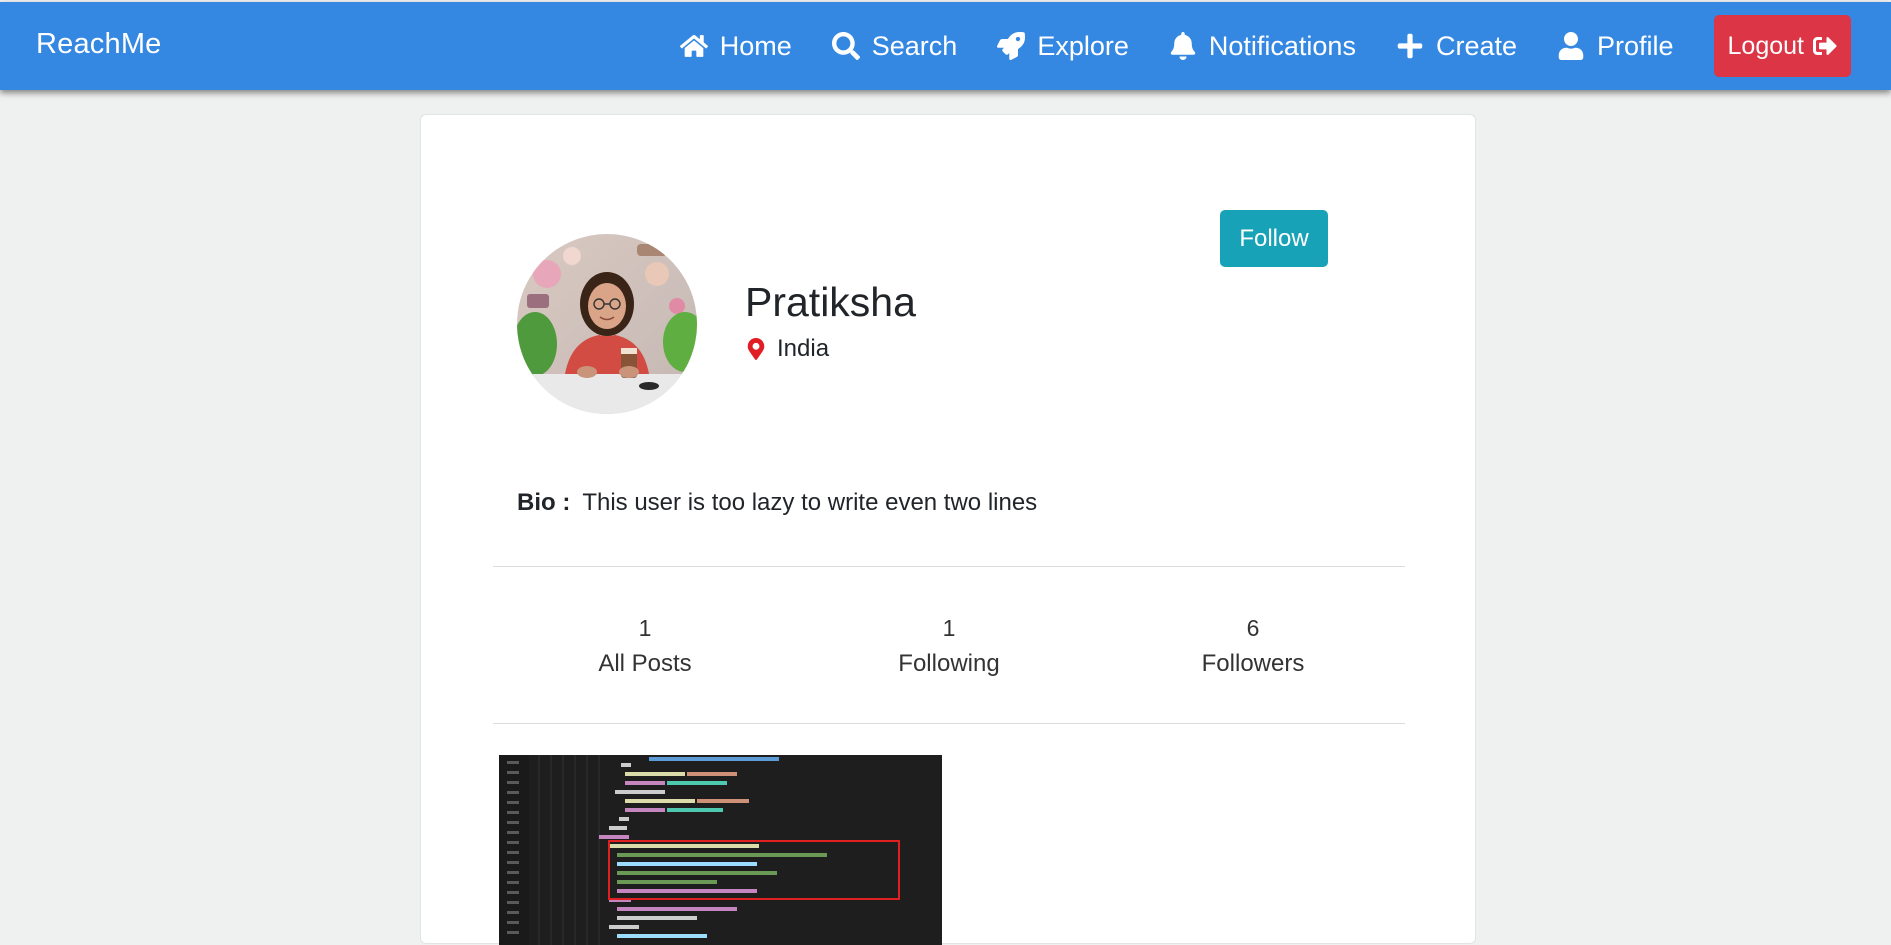  What do you see at coordinates (914, 45) in the screenshot?
I see `nav-search-label: Search` at bounding box center [914, 45].